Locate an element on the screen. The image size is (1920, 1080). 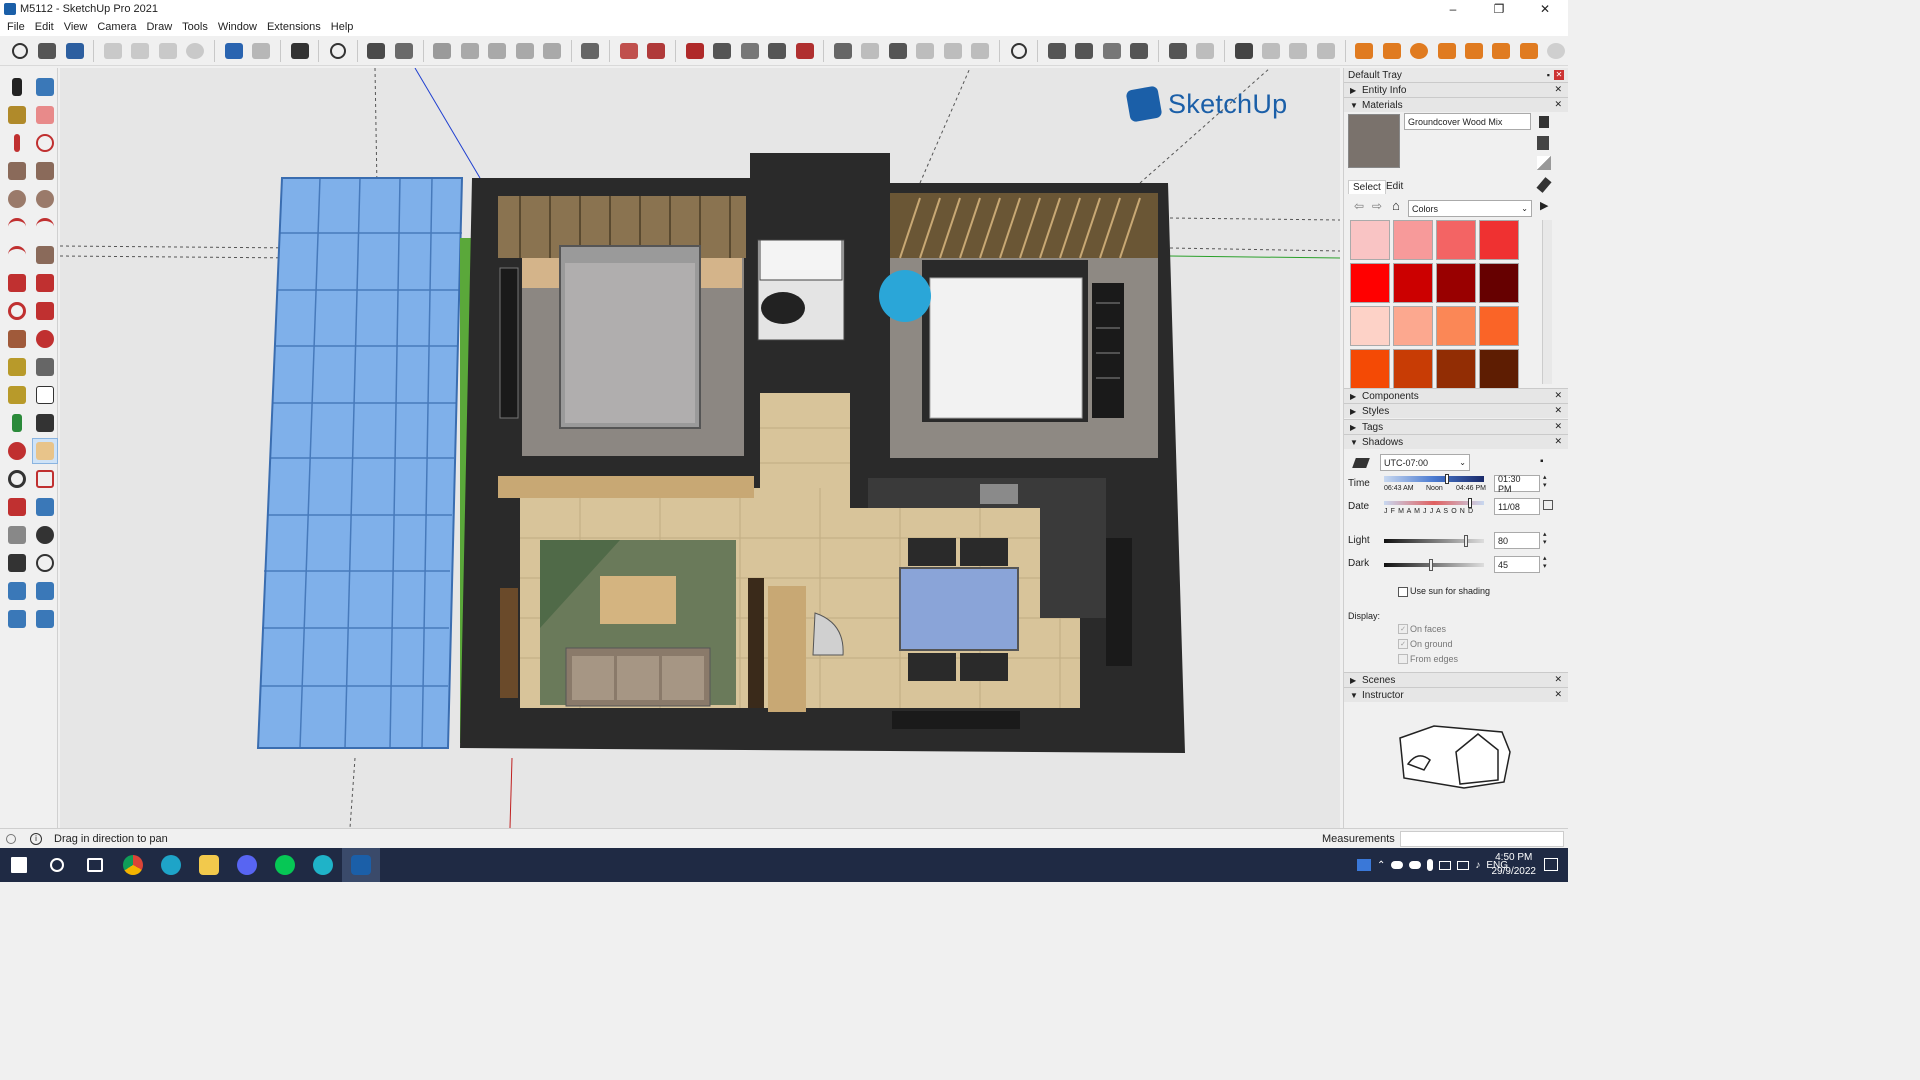
texture-icon is located at coordinates (776, 51).